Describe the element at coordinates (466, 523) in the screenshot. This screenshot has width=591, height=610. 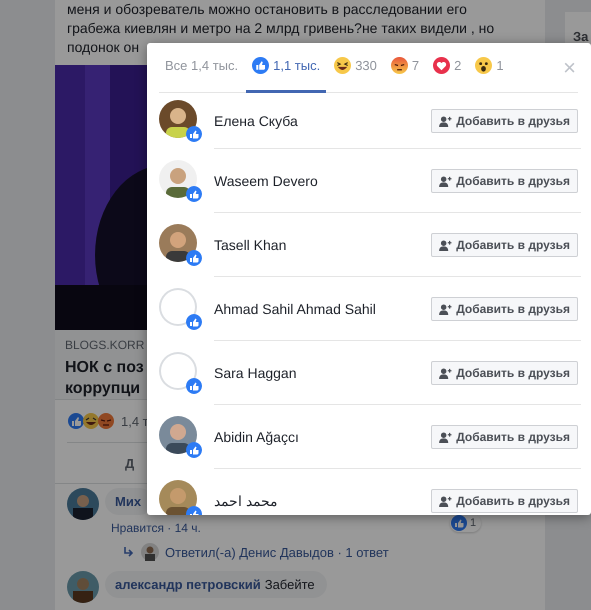
I see `comment-like-badge: 1` at that location.